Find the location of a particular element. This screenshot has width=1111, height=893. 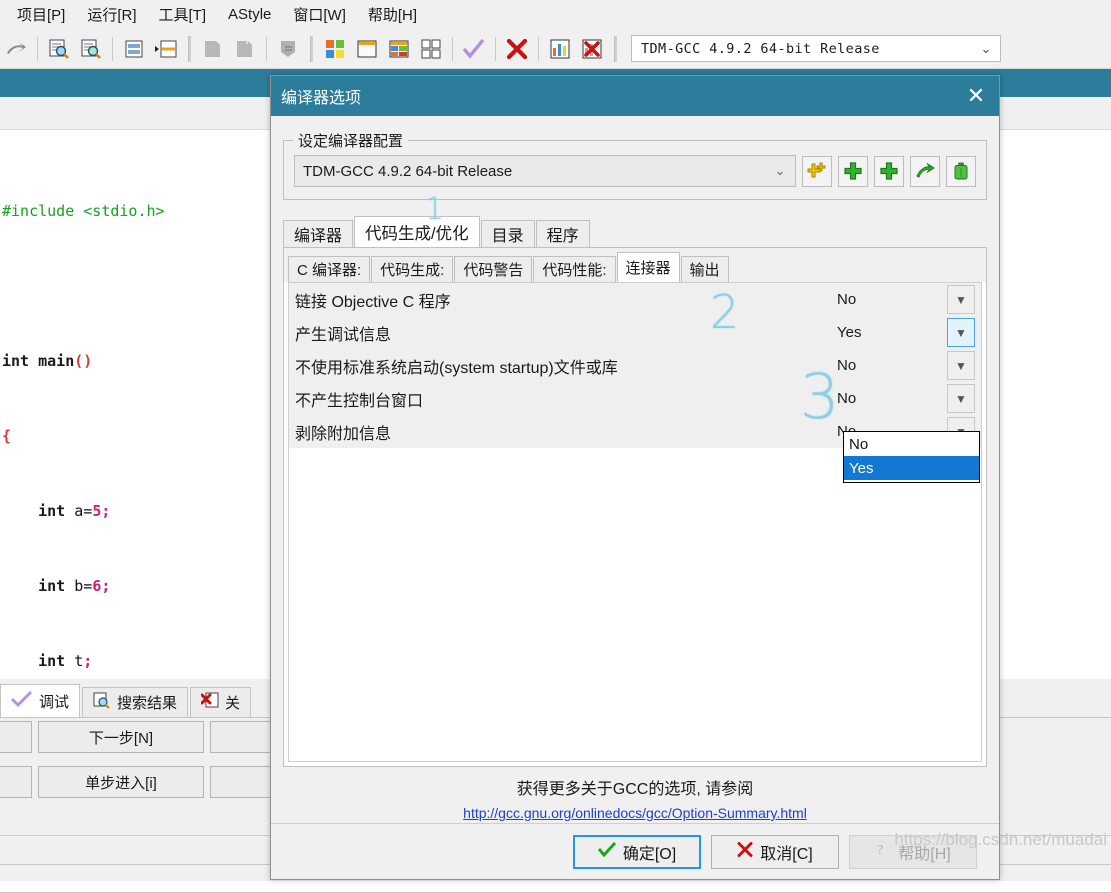

menu-item-help: 帮助[H] is located at coordinates (392, 14).